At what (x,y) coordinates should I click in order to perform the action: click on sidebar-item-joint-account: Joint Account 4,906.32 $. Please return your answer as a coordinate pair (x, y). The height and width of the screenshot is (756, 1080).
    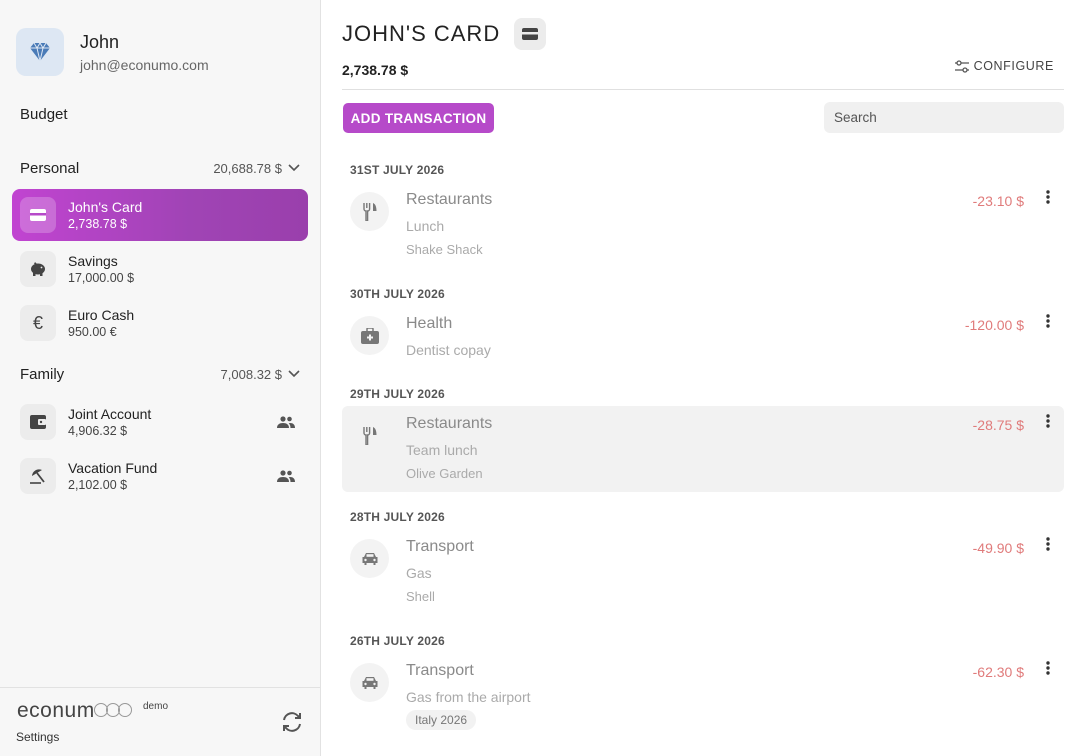
    Looking at the image, I should click on (160, 422).